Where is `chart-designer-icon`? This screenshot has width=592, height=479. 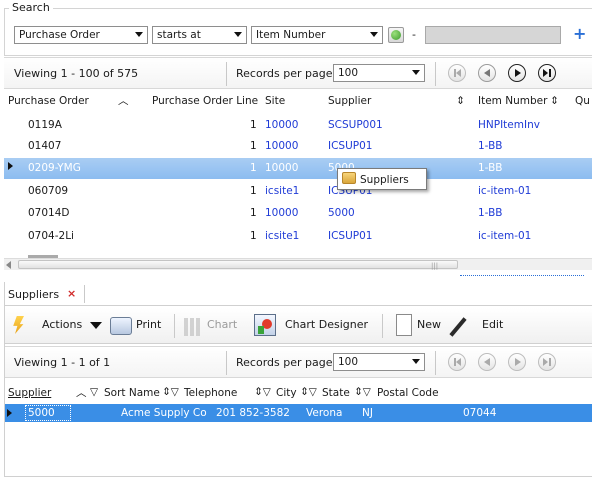 chart-designer-icon is located at coordinates (265, 325).